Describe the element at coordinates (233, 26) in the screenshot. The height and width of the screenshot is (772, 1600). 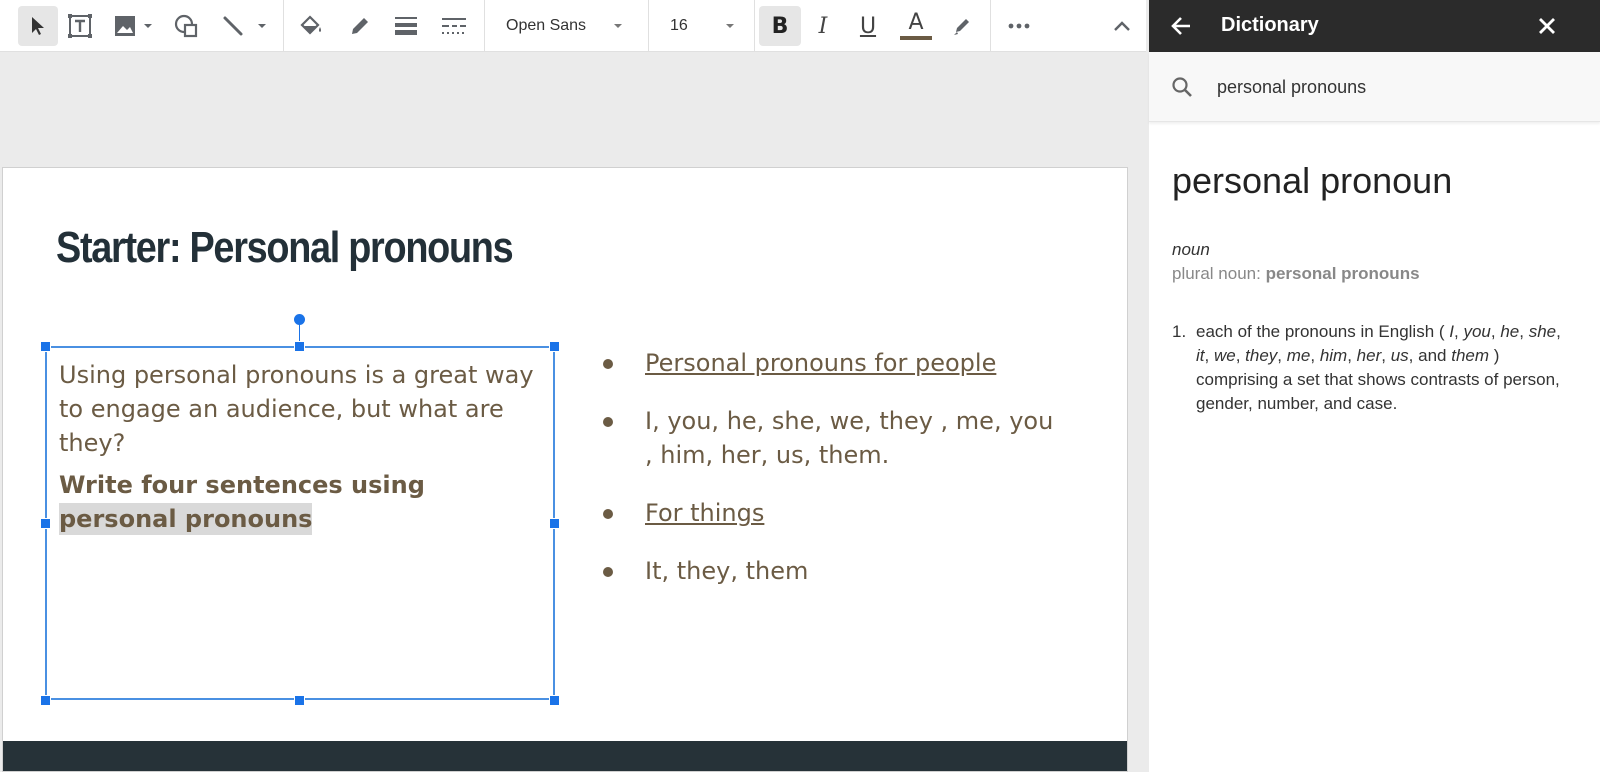
I see `line-icon` at that location.